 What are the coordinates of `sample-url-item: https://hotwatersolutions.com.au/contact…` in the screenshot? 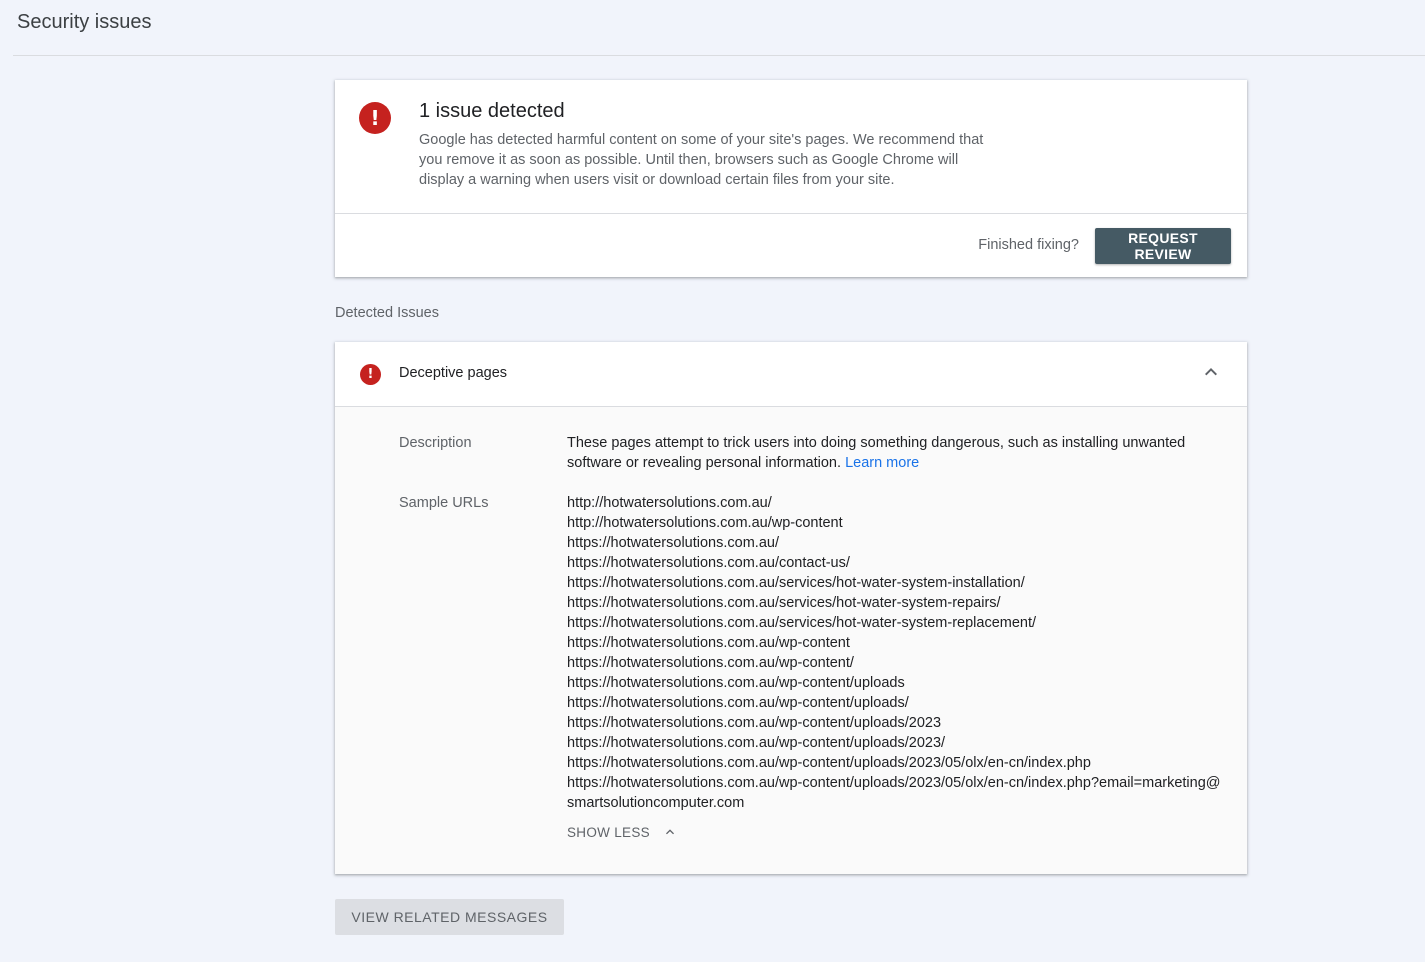 It's located at (708, 563).